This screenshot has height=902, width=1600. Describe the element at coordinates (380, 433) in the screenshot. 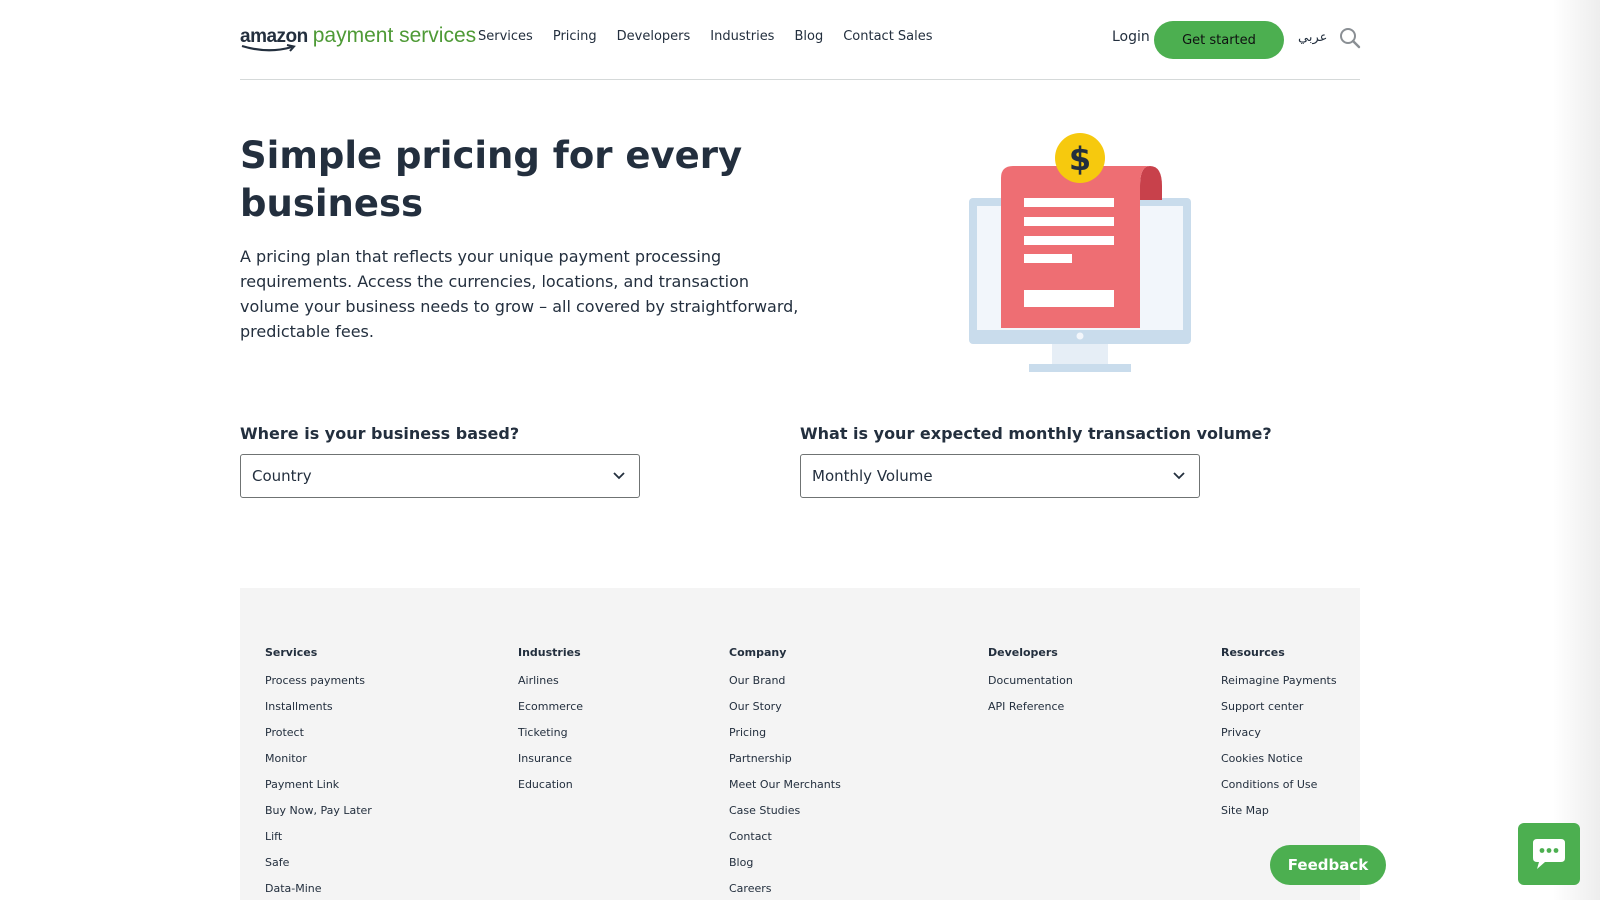

I see `country-question-label: Where is your business based?` at that location.